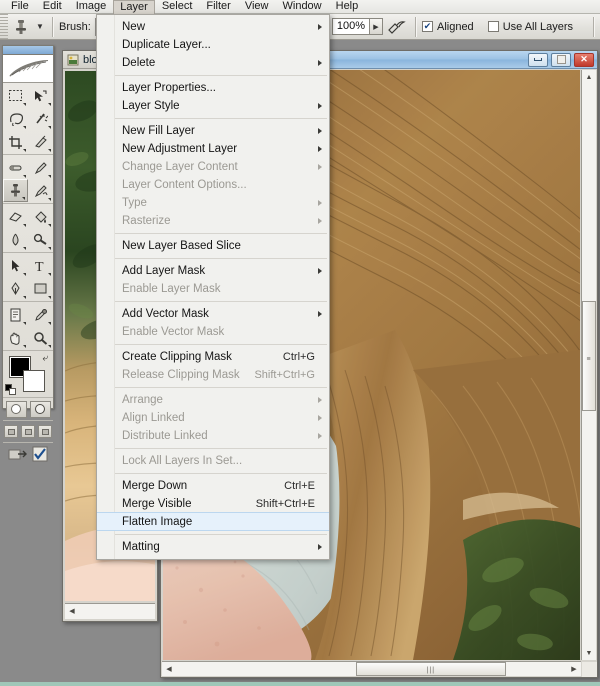 The width and height of the screenshot is (600, 686). Describe the element at coordinates (396, 27) in the screenshot. I see `airbrush-icon` at that location.